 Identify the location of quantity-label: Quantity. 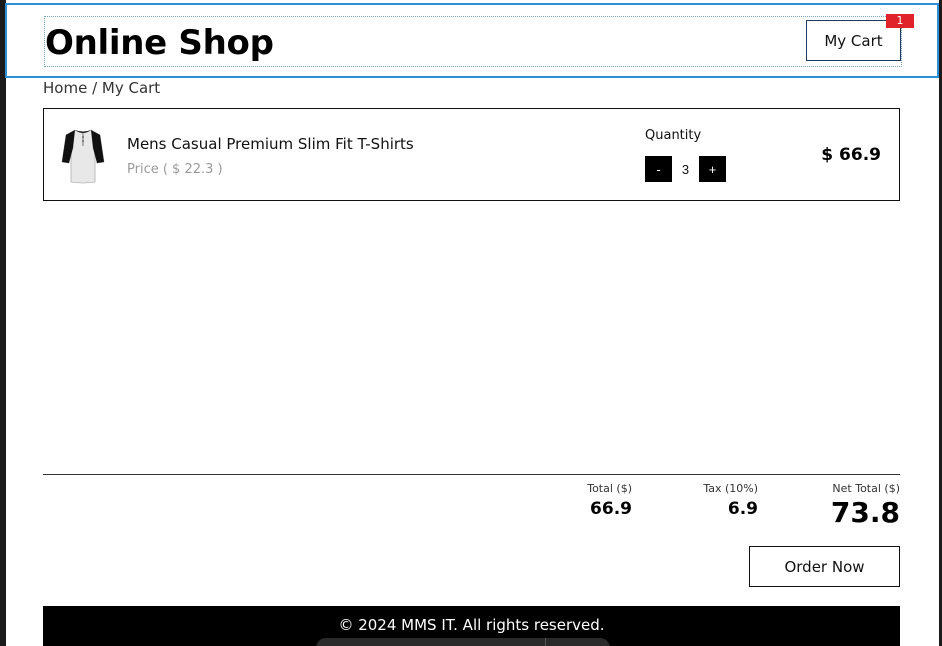
(673, 135).